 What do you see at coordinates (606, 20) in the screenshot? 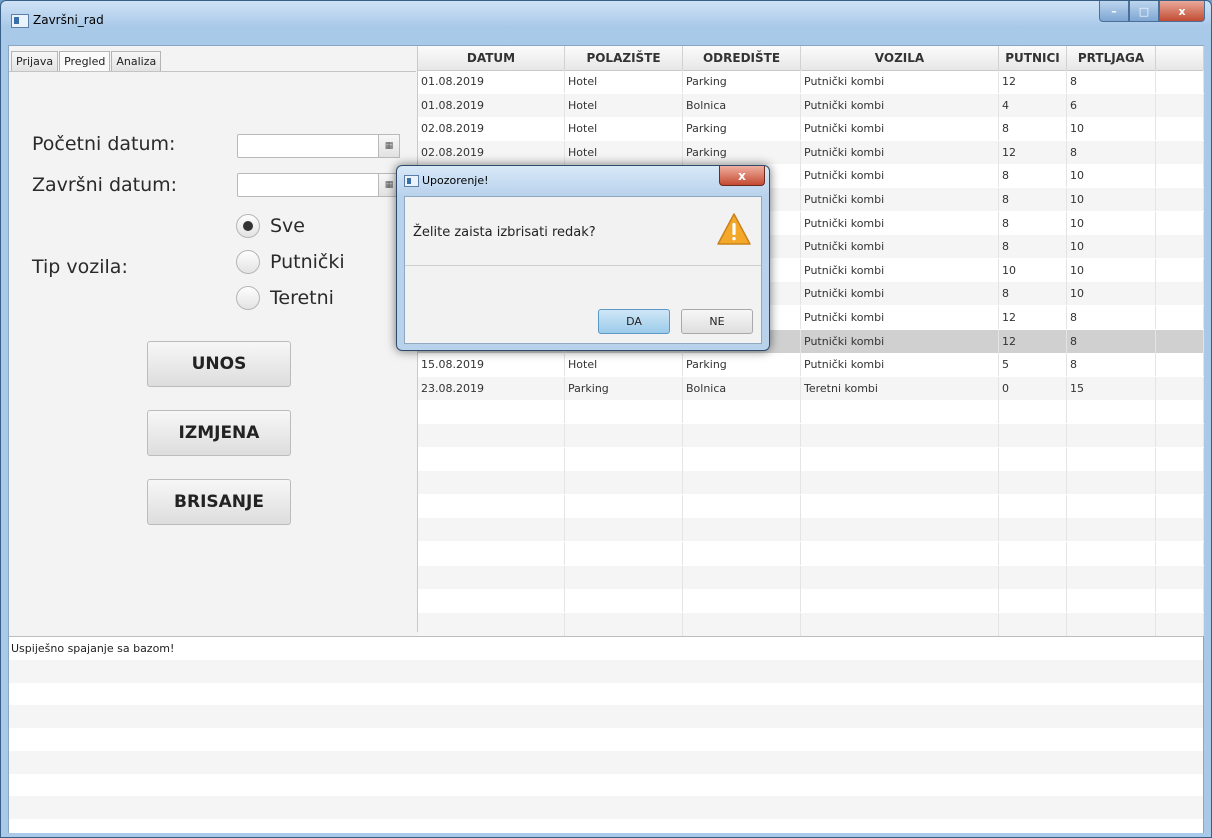
I see `title-bar: Završni_rad – □ x` at bounding box center [606, 20].